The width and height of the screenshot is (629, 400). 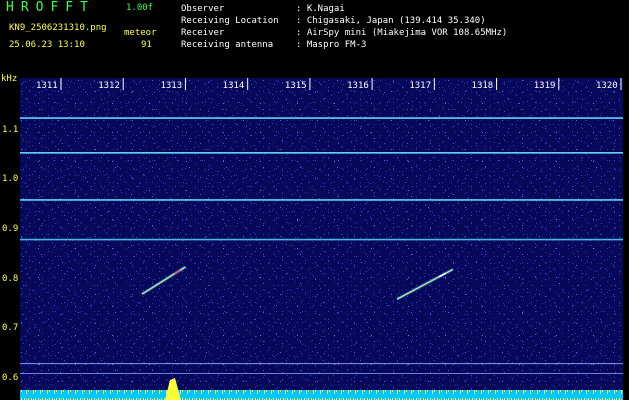 I want to click on datetime-label: 25.06.23 13:10, so click(x=47, y=45).